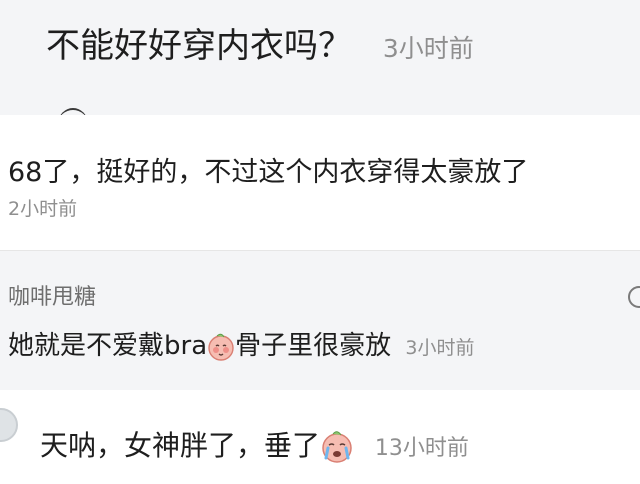 The image size is (640, 484). I want to click on reply-3-line: 天呐，女神胖了，垂了 13小时前, so click(254, 447).